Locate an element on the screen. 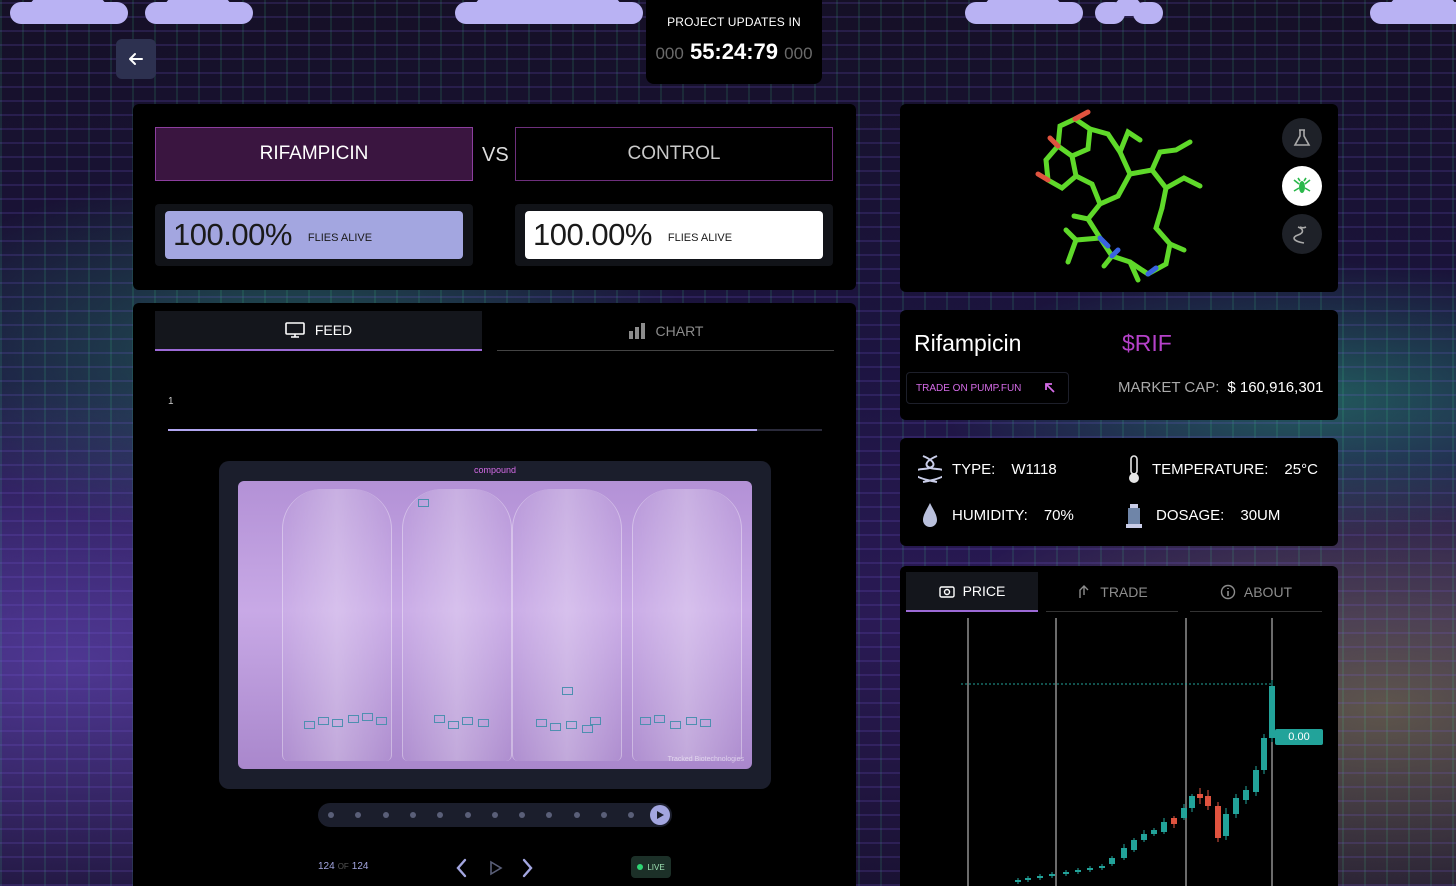  condition-humidity-value: 70% is located at coordinates (1058, 515).